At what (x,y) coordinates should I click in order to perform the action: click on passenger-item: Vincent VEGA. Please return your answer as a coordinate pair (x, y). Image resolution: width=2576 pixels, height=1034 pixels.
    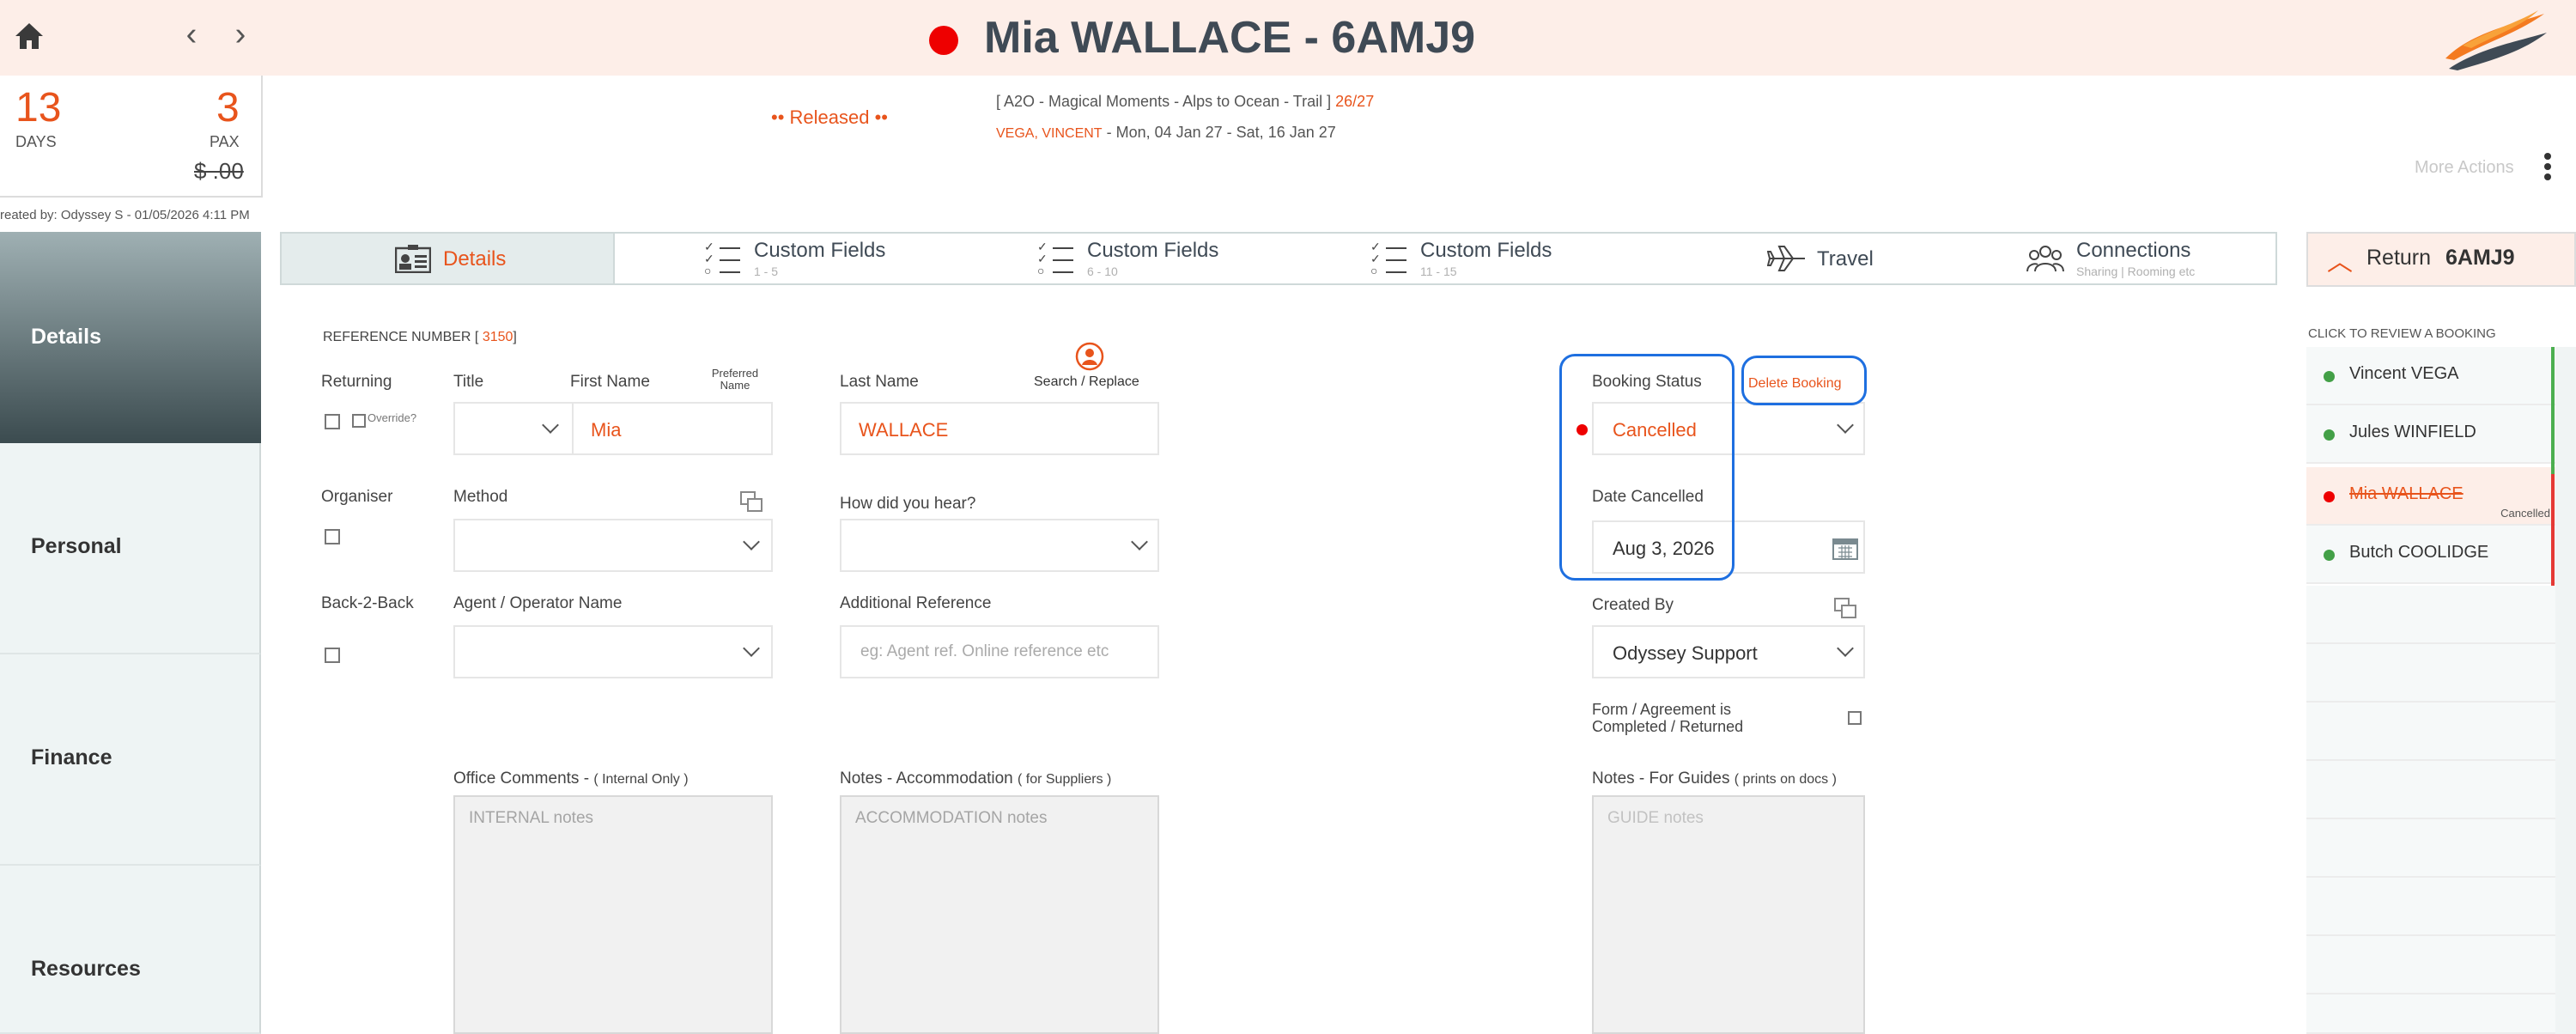
    Looking at the image, I should click on (2430, 376).